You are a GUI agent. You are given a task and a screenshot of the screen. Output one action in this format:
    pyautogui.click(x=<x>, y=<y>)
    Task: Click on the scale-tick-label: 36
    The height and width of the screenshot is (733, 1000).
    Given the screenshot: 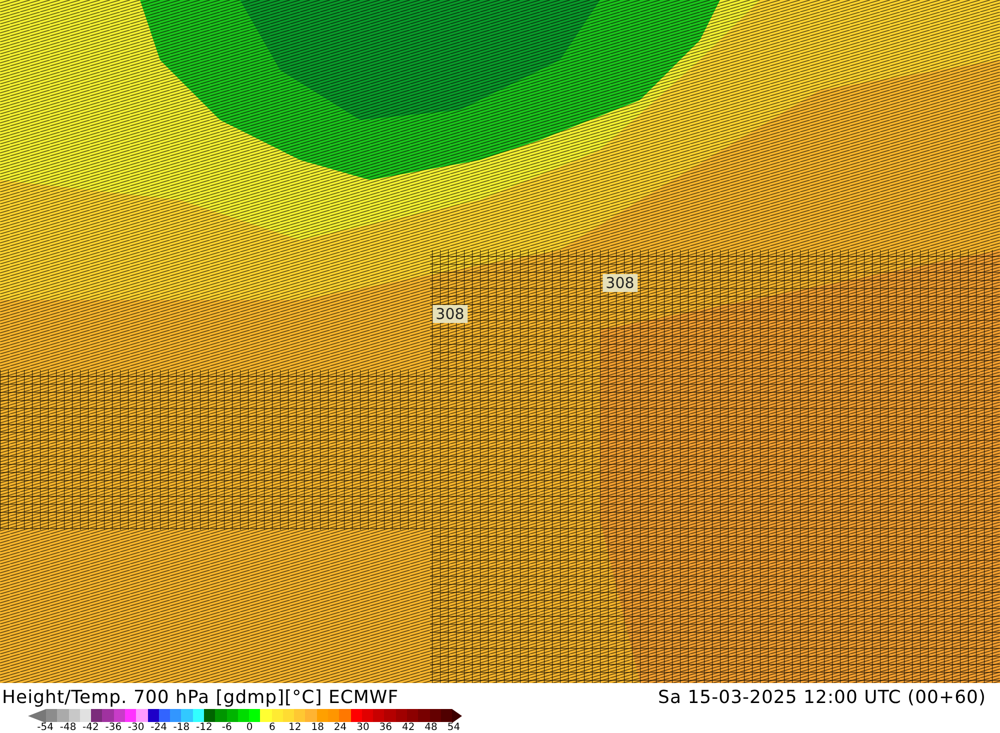 What is the action you would take?
    pyautogui.click(x=386, y=727)
    